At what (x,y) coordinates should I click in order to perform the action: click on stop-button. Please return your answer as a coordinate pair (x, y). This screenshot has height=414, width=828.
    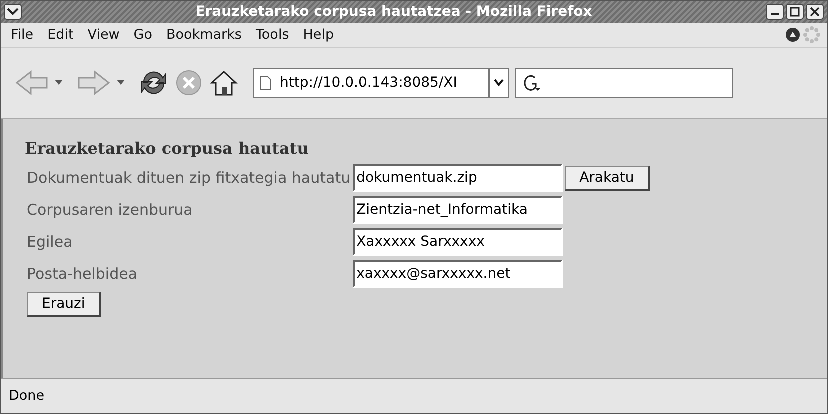
    Looking at the image, I should click on (189, 83).